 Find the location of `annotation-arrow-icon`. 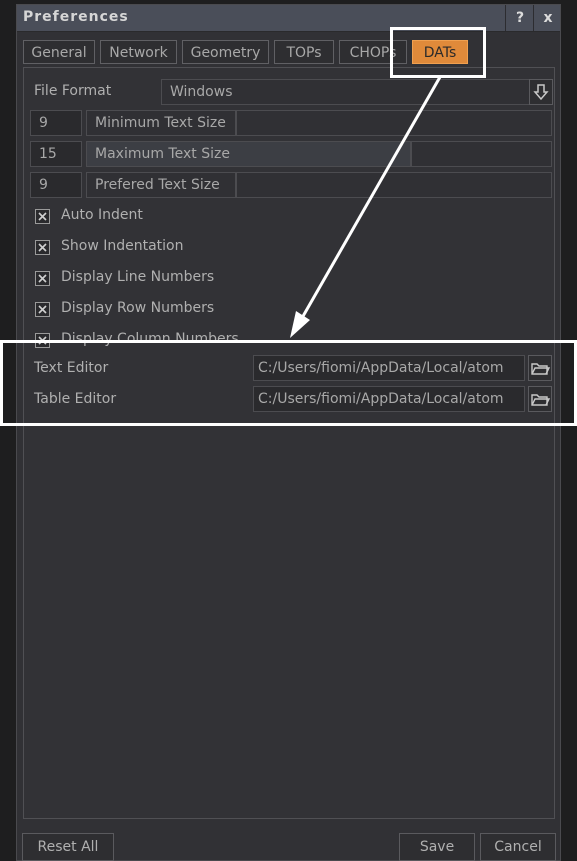

annotation-arrow-icon is located at coordinates (366, 207).